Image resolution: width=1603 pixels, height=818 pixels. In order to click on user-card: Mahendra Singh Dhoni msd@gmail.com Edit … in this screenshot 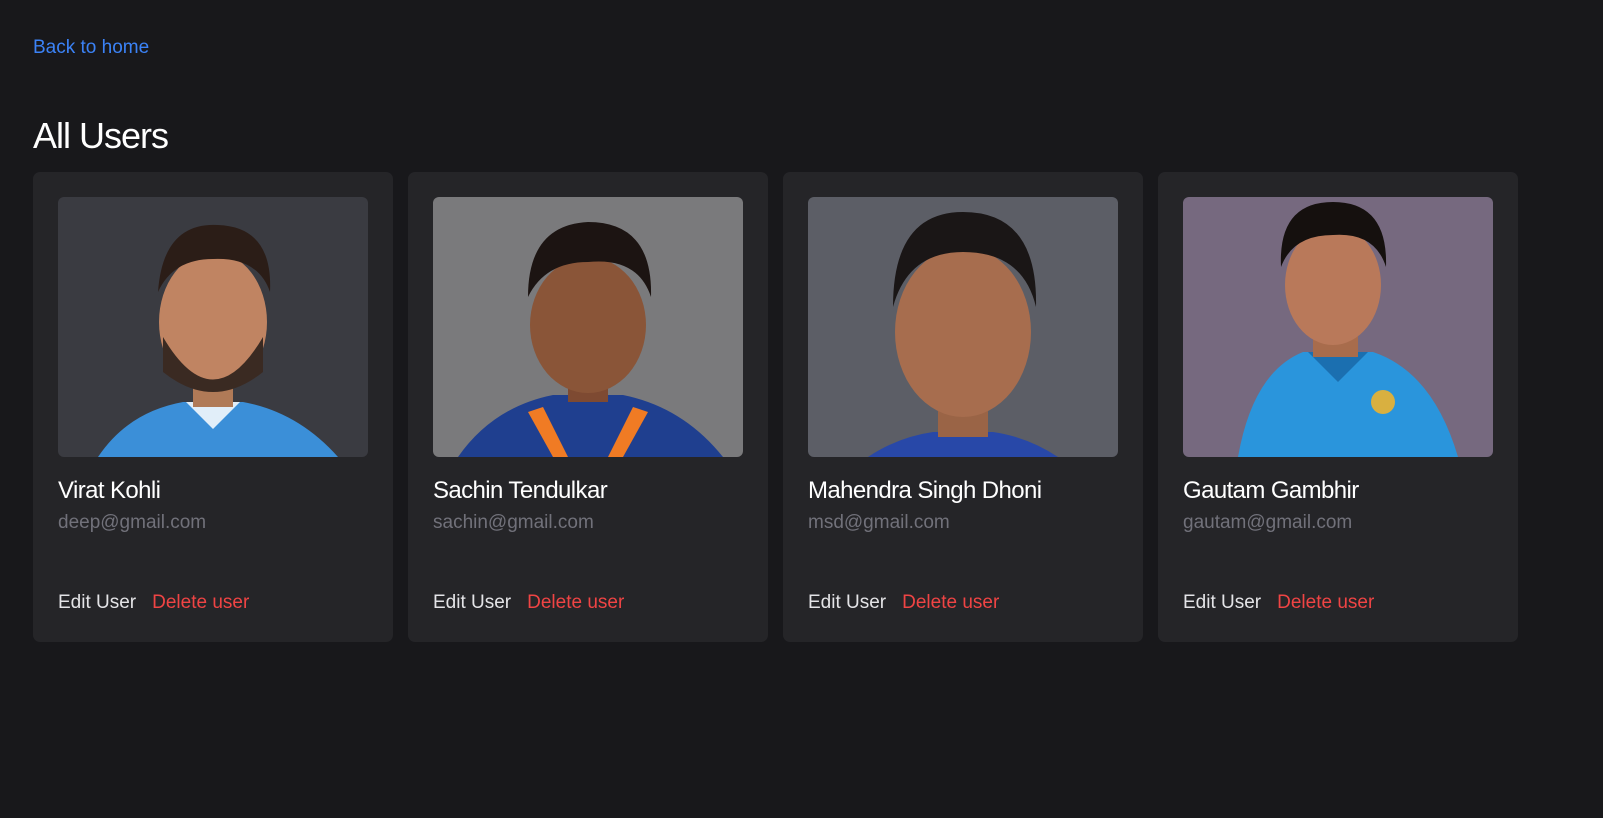, I will do `click(963, 407)`.